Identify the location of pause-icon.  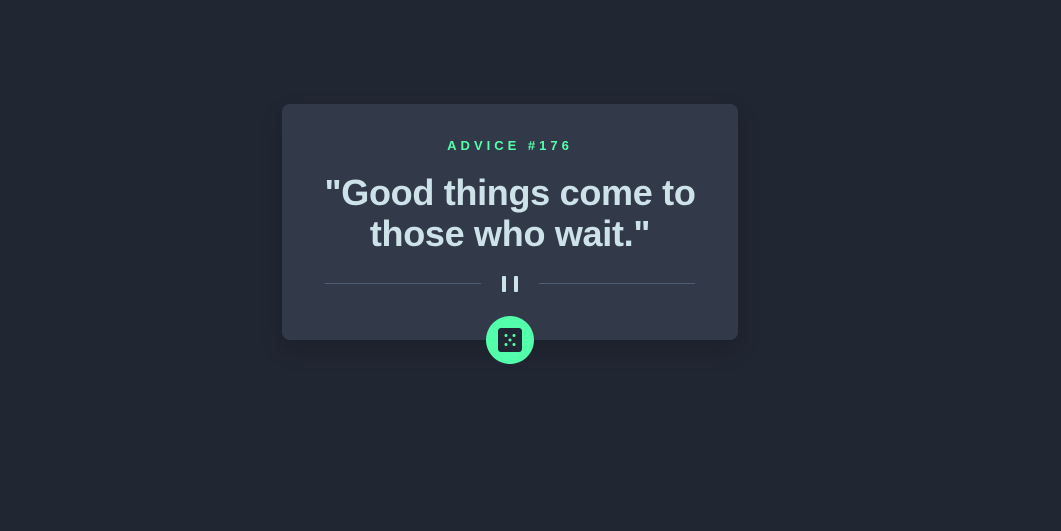
(510, 284).